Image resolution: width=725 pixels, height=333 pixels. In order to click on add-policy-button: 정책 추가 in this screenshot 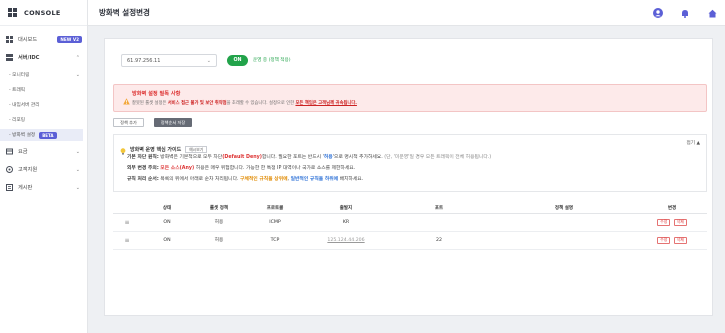, I will do `click(128, 122)`.